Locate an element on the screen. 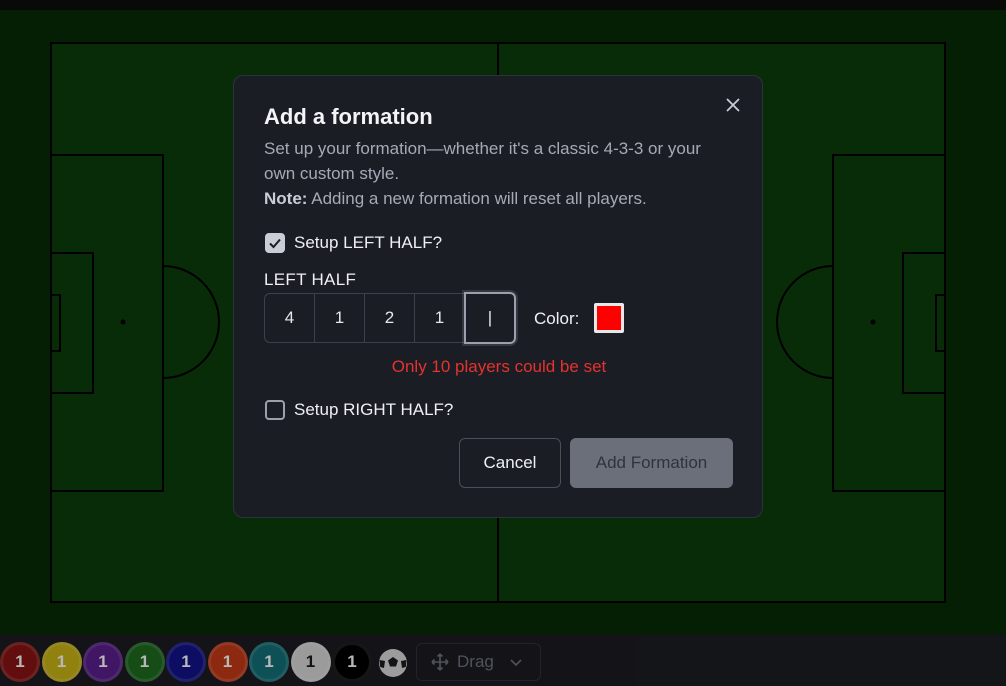 The height and width of the screenshot is (686, 1006). formation-slot: 2 is located at coordinates (389, 318).